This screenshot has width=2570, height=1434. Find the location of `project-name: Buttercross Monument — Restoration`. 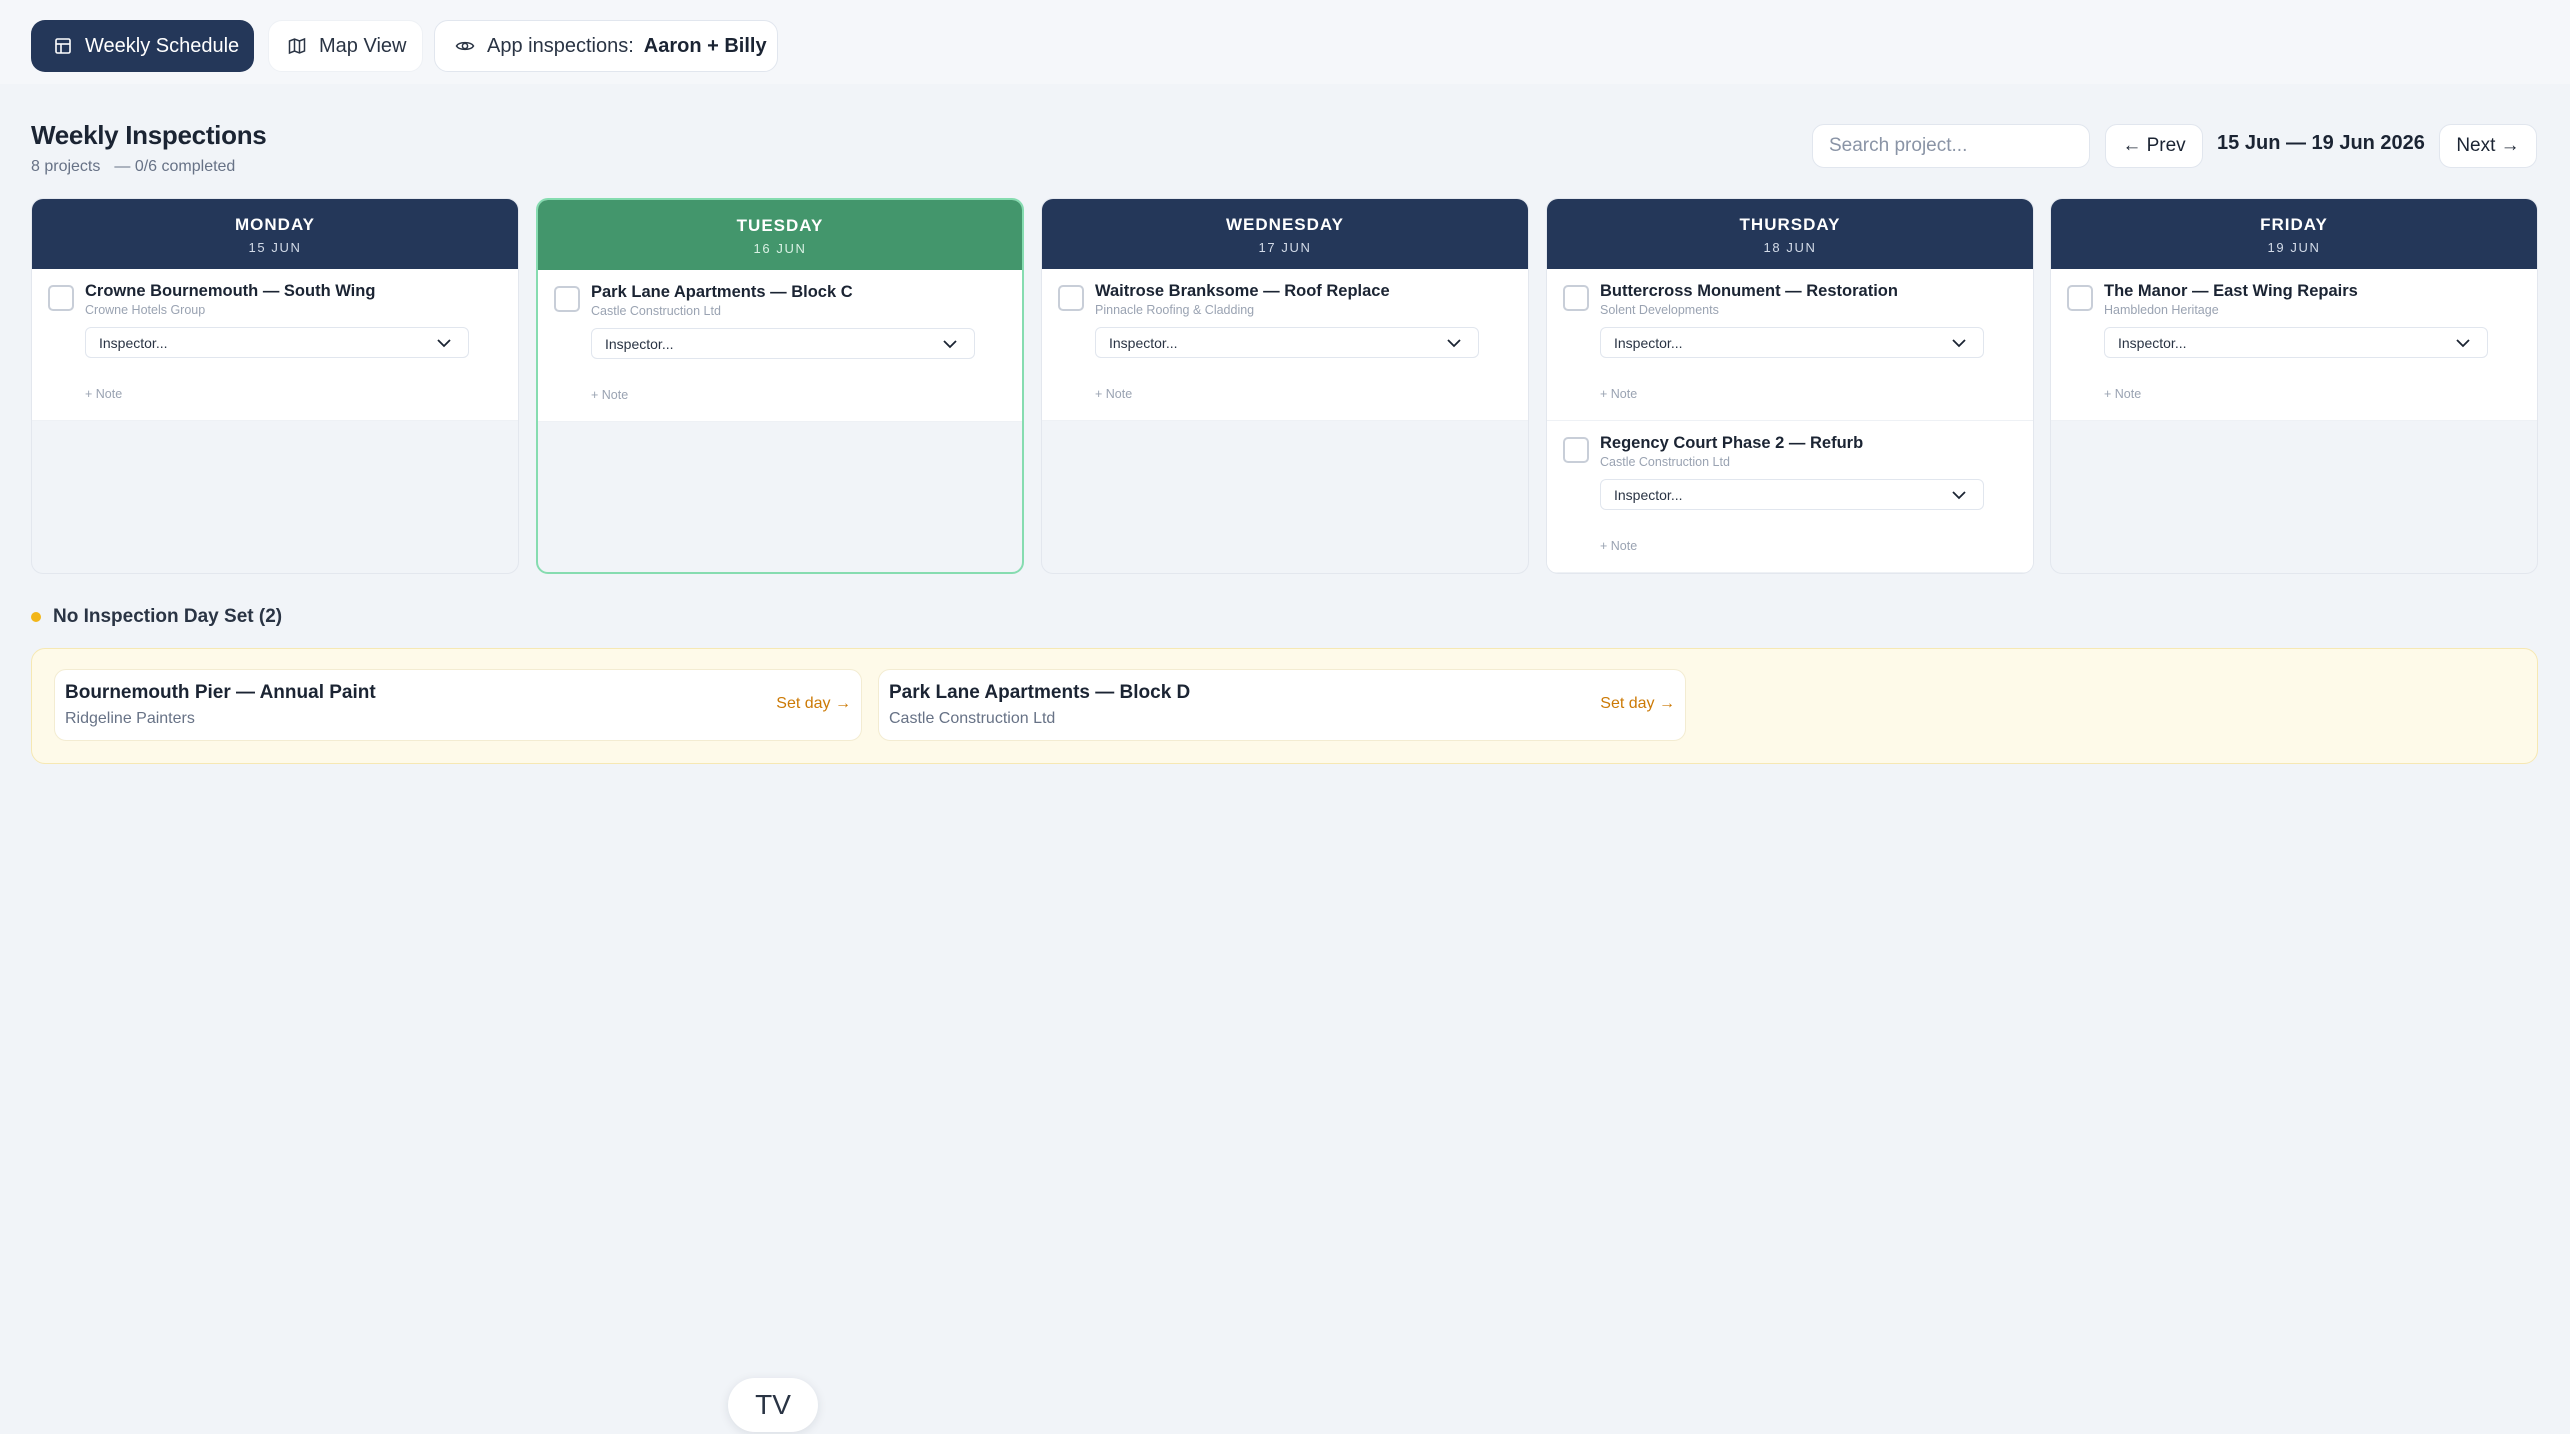

project-name: Buttercross Monument — Restoration is located at coordinates (1749, 291).